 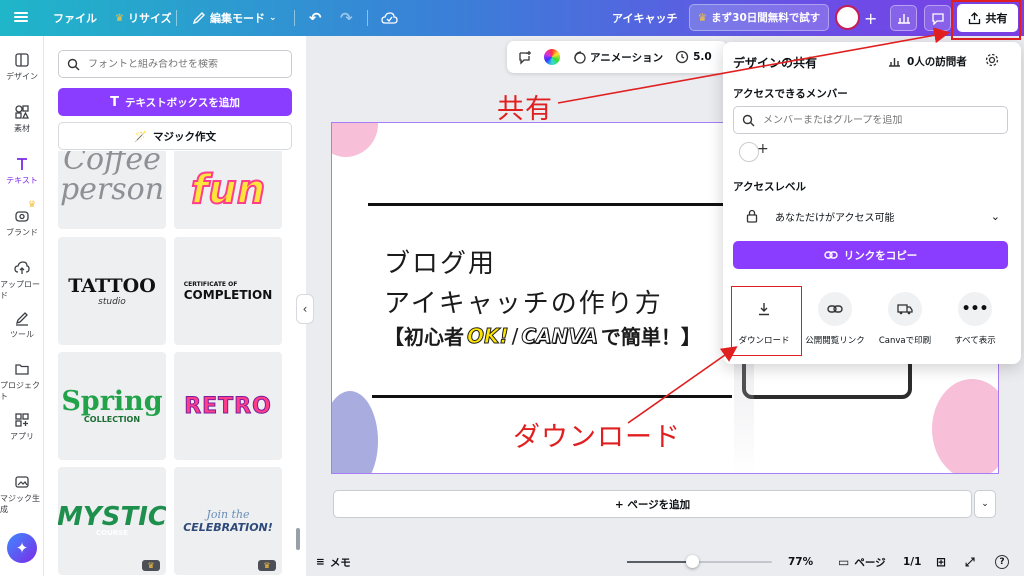 What do you see at coordinates (75, 18) in the screenshot?
I see `file-menu: ファイル` at bounding box center [75, 18].